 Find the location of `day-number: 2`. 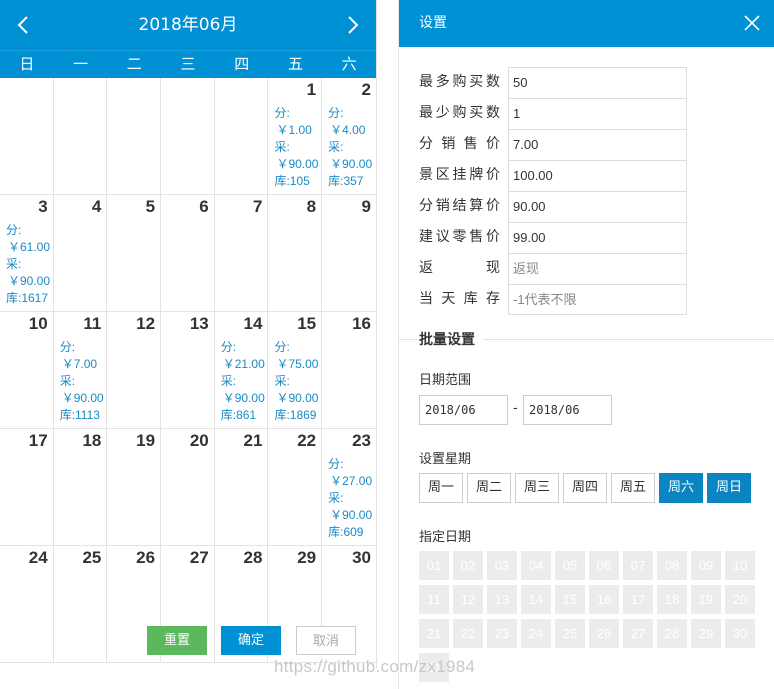

day-number: 2 is located at coordinates (366, 89).